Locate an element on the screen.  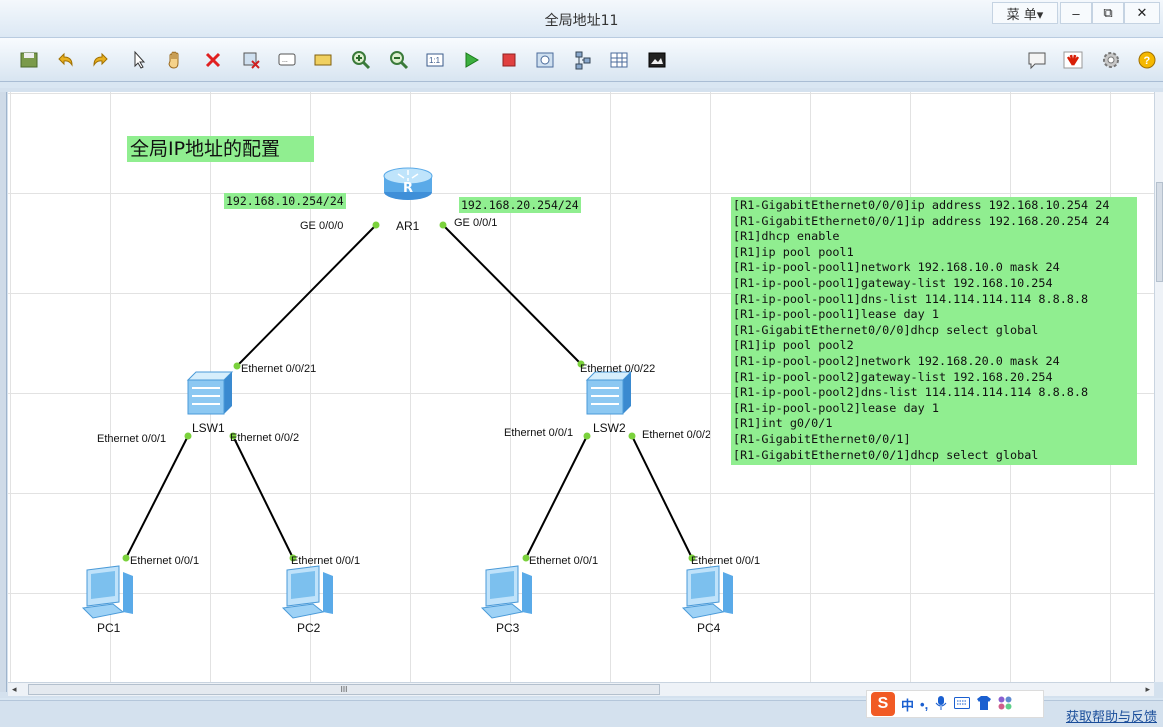
grid-icon is located at coordinates (619, 60).